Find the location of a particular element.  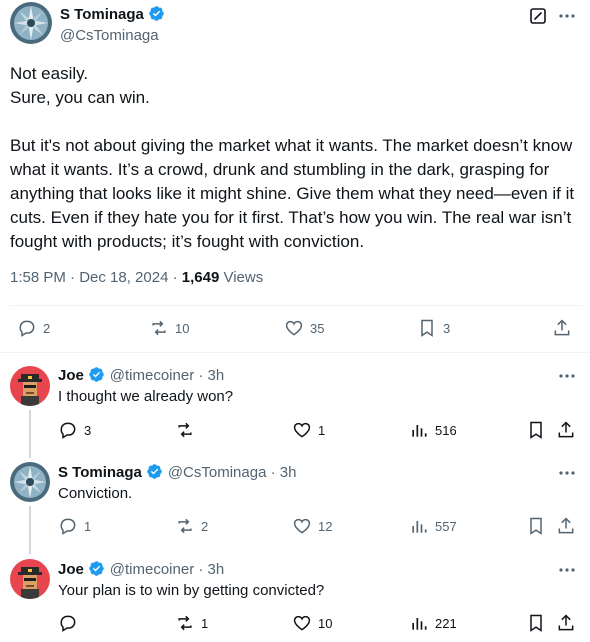

reply-count: 3 is located at coordinates (88, 430).